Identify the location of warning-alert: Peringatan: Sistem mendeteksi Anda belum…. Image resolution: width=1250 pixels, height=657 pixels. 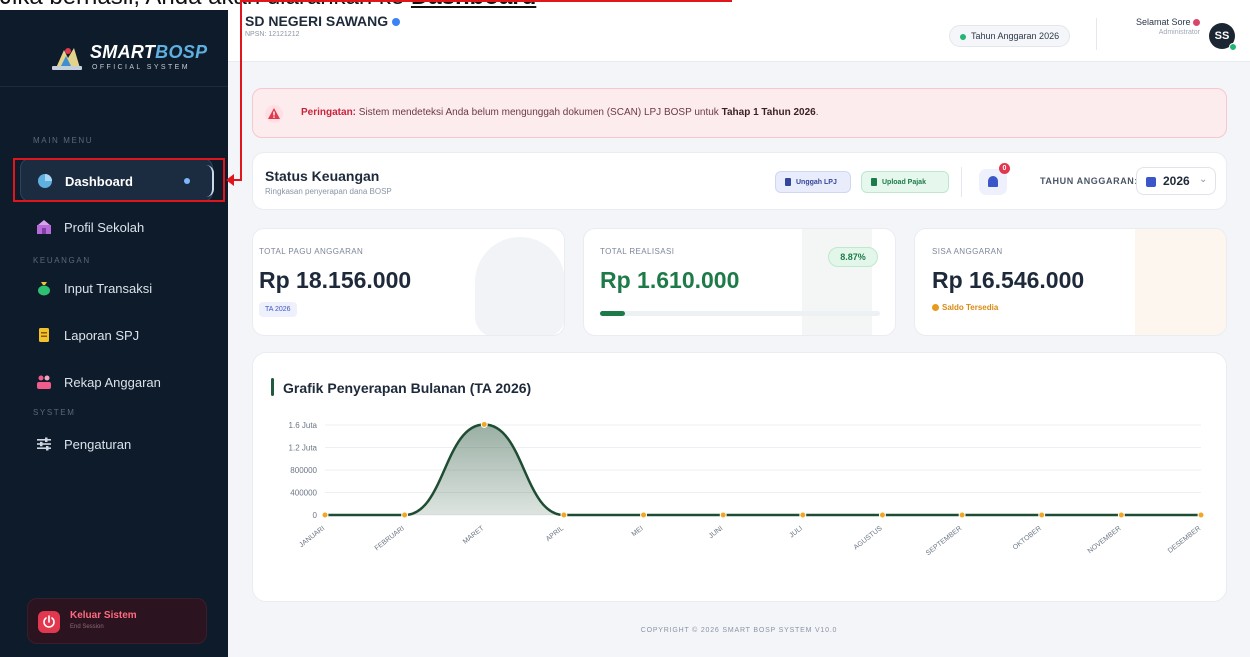
(739, 113).